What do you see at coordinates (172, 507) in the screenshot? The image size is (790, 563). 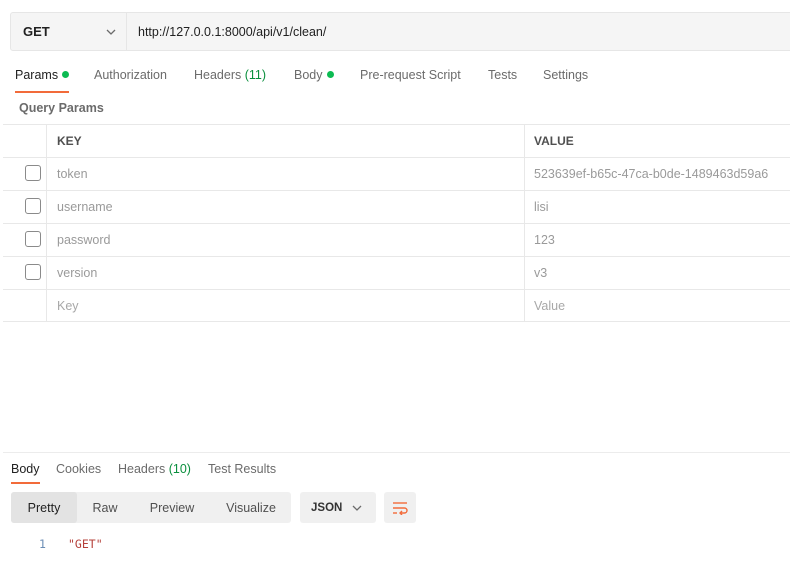 I see `view-preview-button: Preview` at bounding box center [172, 507].